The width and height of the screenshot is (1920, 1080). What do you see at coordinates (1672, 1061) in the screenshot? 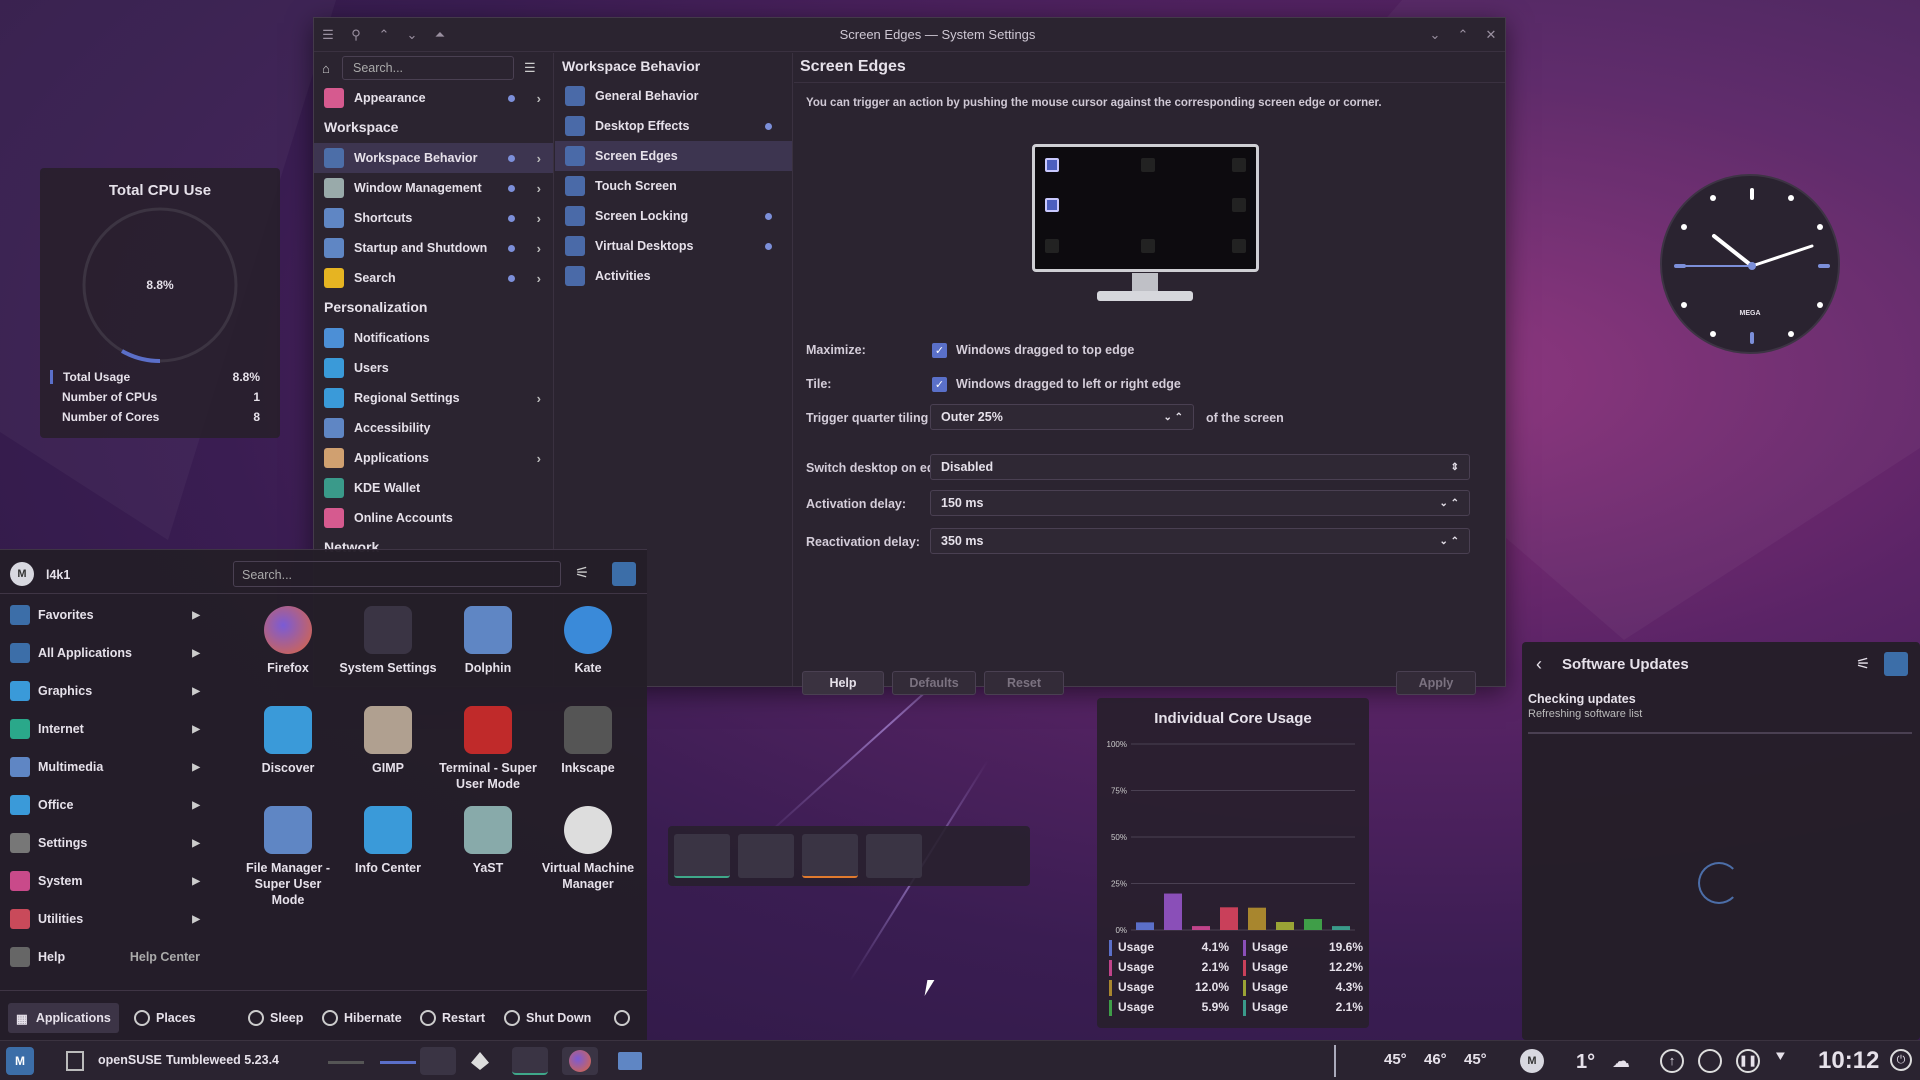
I see `update-icon: ↑` at bounding box center [1672, 1061].